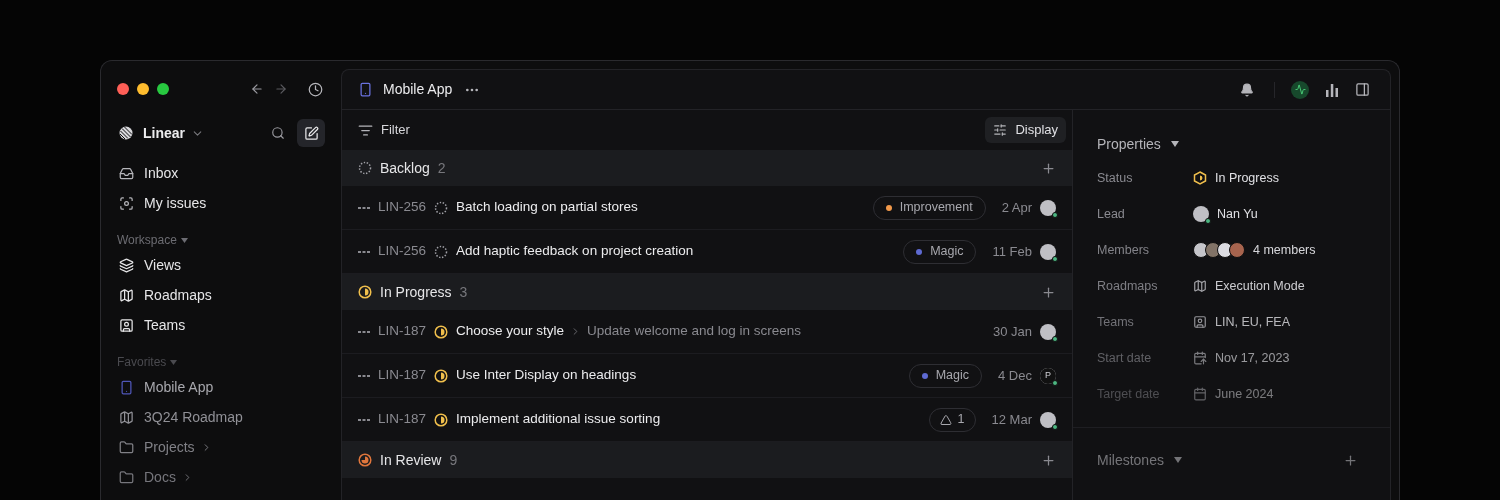 This screenshot has width=1500, height=500. Describe the element at coordinates (221, 417) in the screenshot. I see `sidebar-item: 3Q24 Roadmap` at that location.